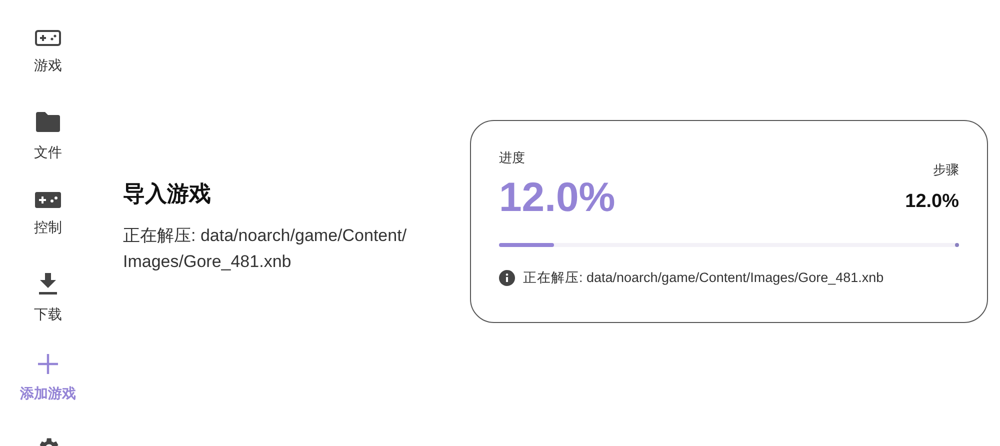  Describe the element at coordinates (265, 249) in the screenshot. I see `status-text: 正在解压: data/noarch/game/Content/Images/Gore_481.xnb` at that location.